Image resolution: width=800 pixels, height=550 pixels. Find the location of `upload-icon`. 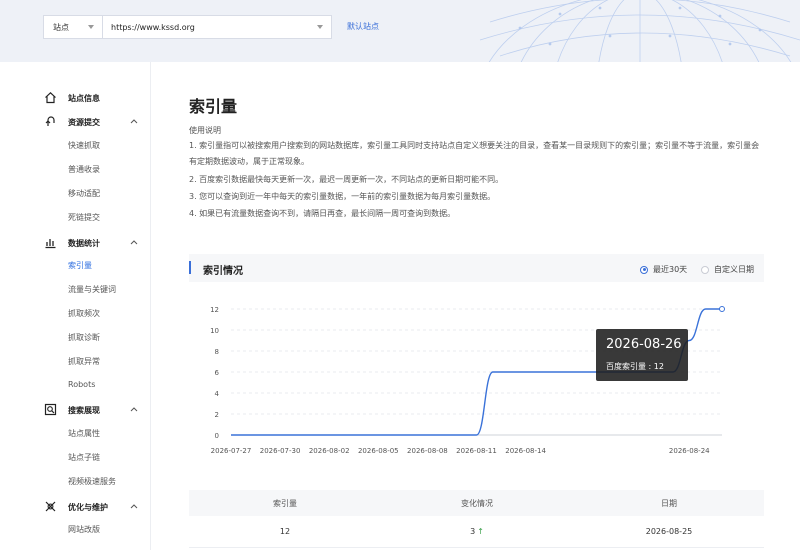

upload-icon is located at coordinates (50, 121).